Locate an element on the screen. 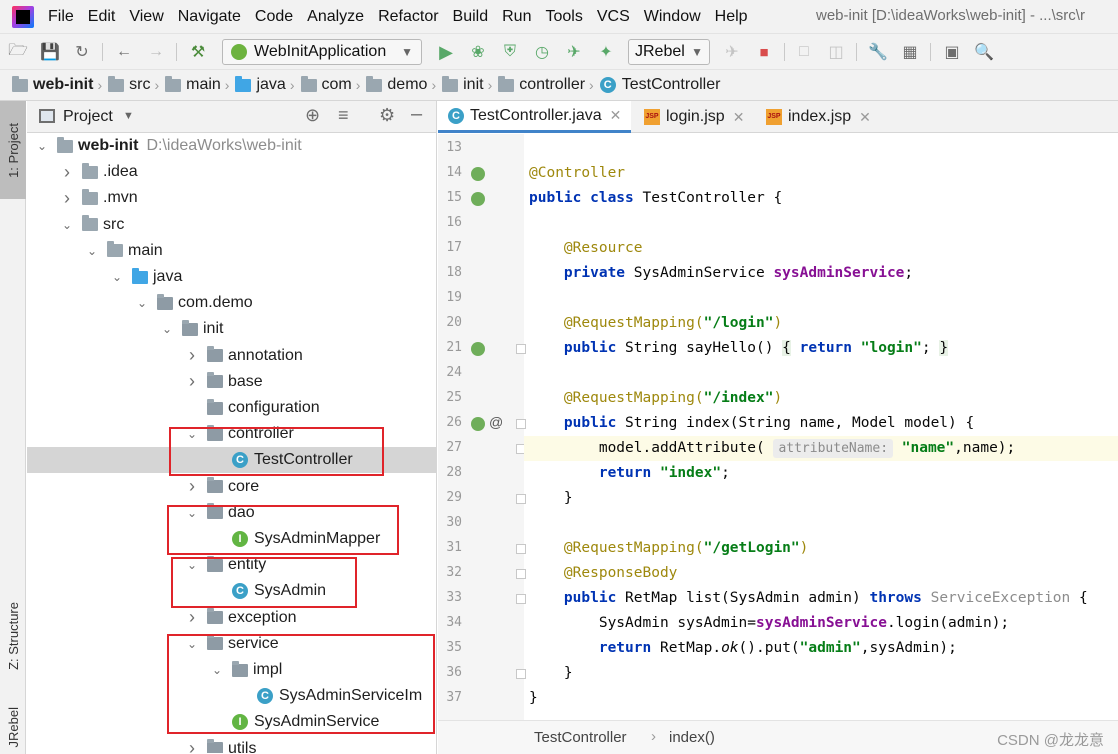  breadcrumb-item: java is located at coordinates (260, 84).